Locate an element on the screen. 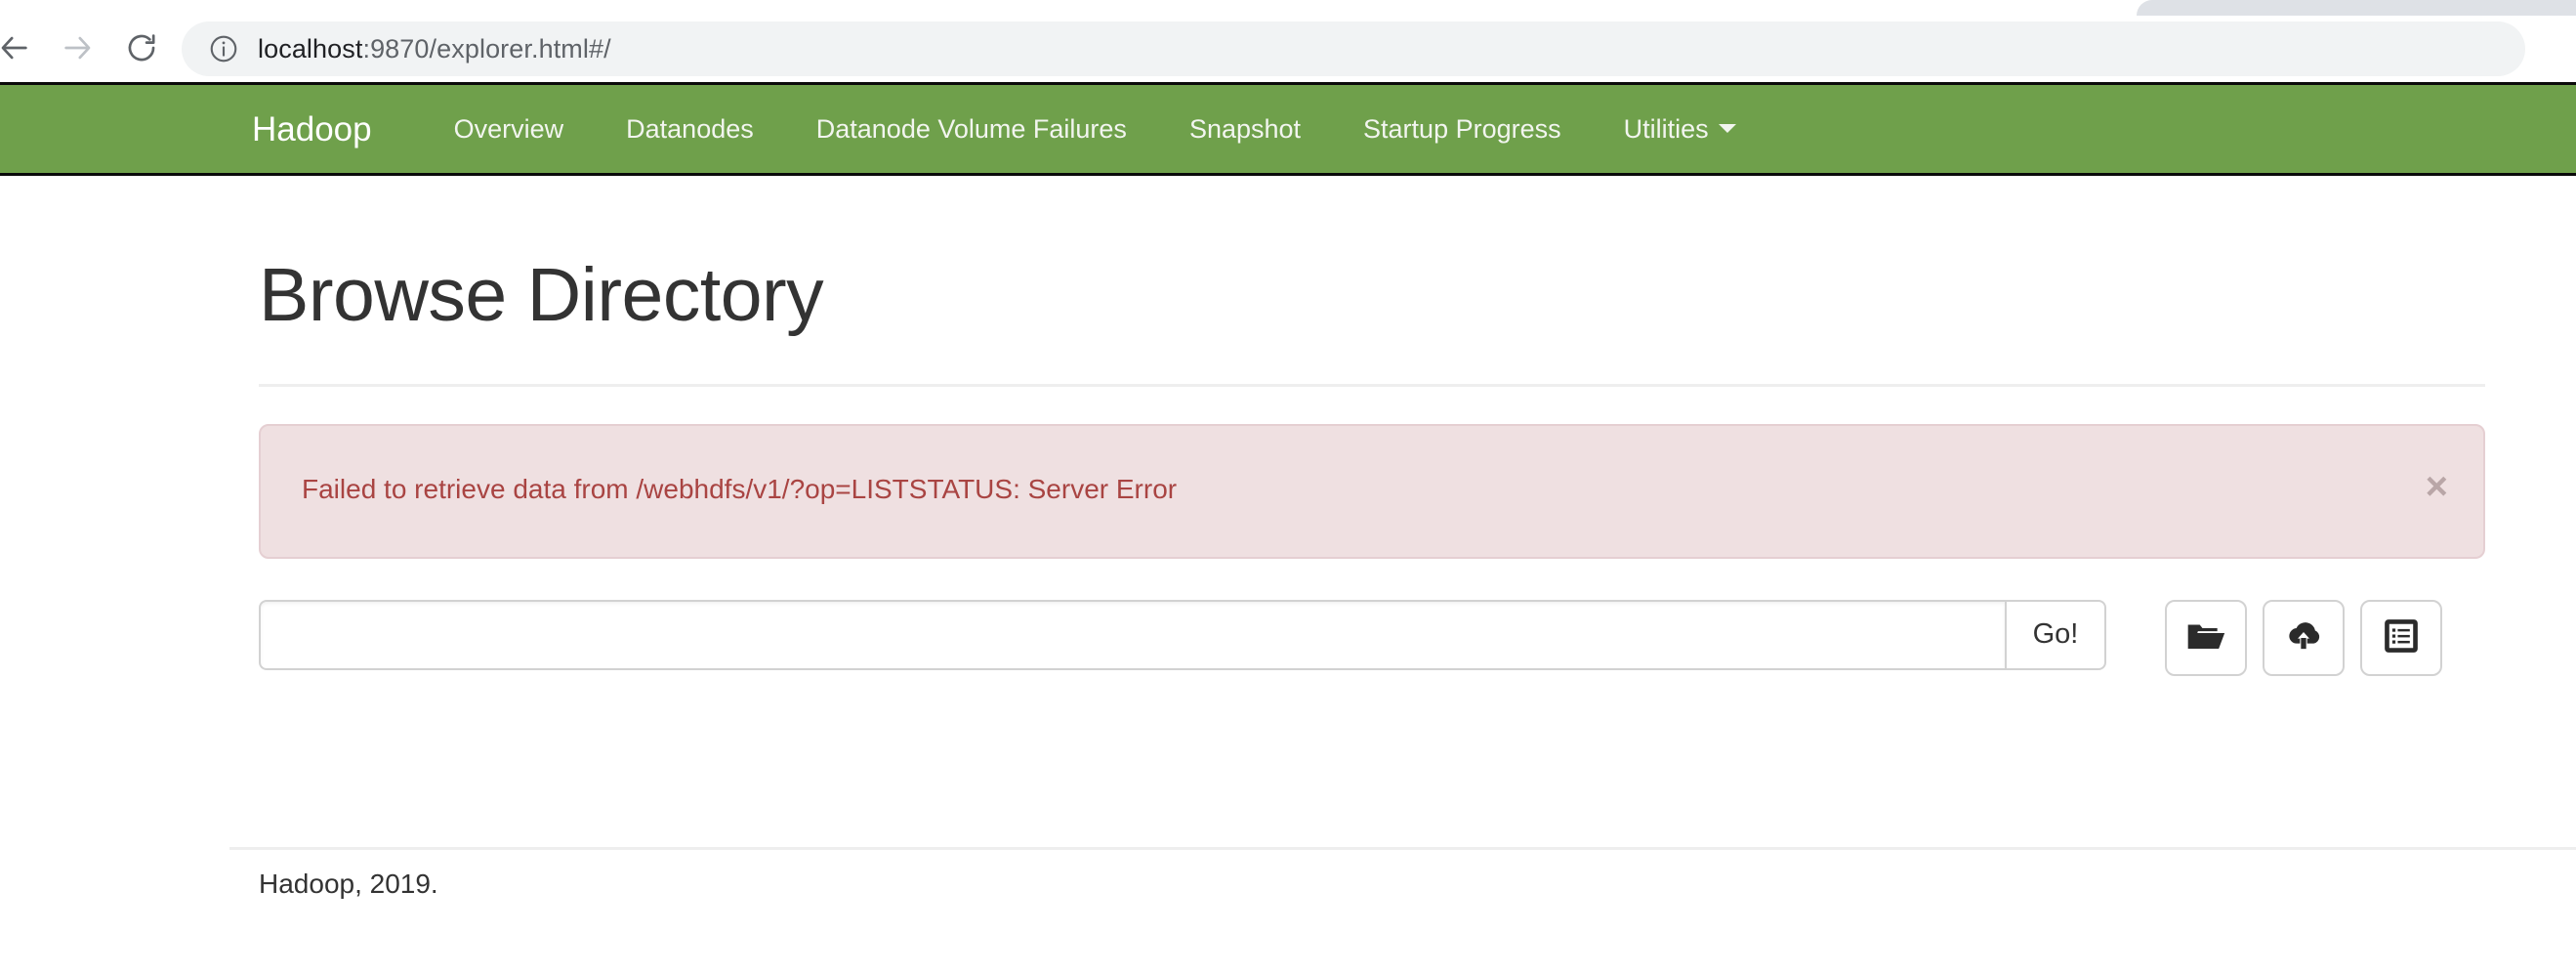  nav-link-label: Utilities is located at coordinates (1666, 129).